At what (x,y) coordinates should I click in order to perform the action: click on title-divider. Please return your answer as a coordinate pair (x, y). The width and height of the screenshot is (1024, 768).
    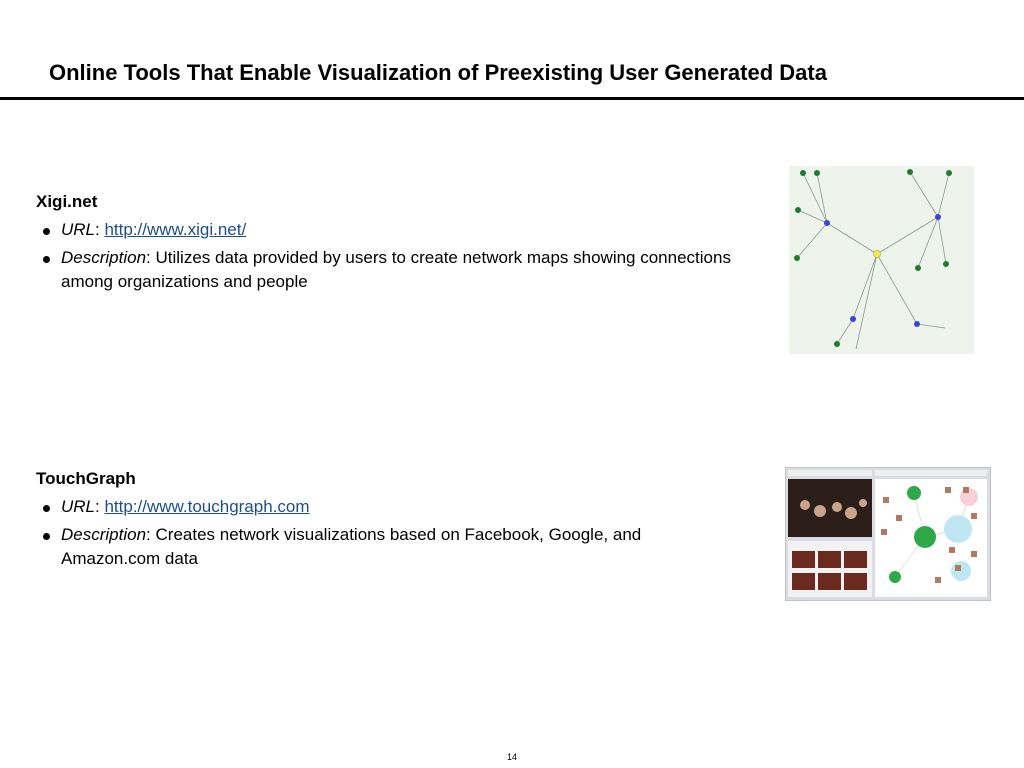
    Looking at the image, I should click on (512, 98).